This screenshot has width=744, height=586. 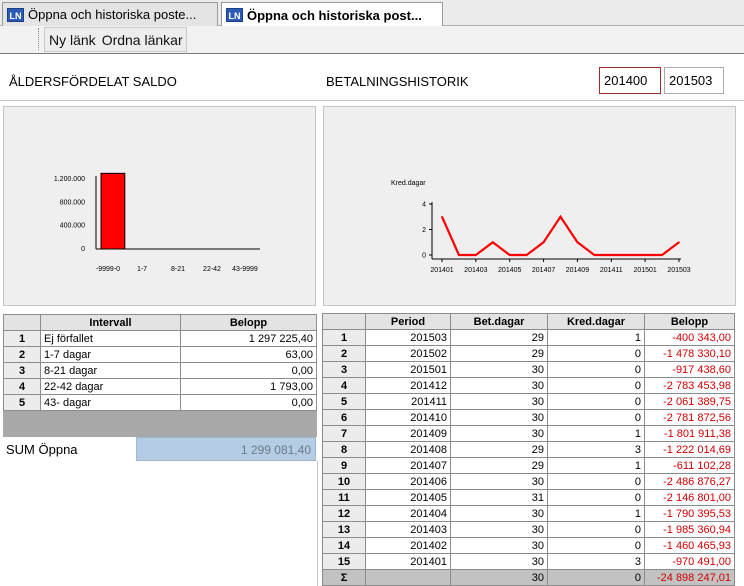 What do you see at coordinates (212, 269) in the screenshot?
I see `x-tick-label: 22-42` at bounding box center [212, 269].